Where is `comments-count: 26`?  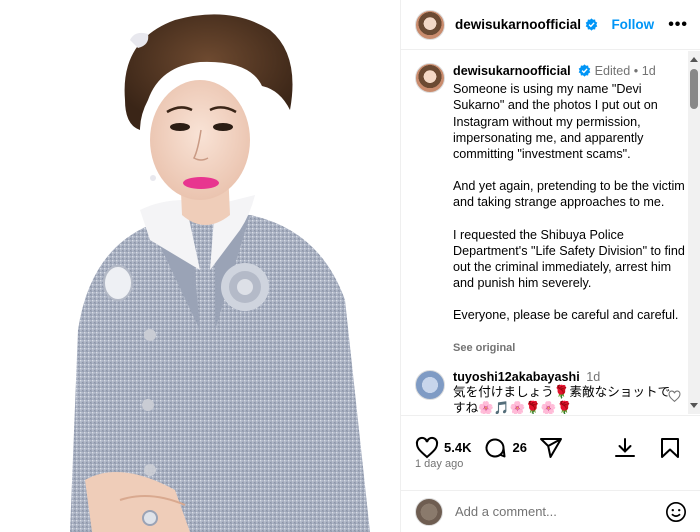 comments-count: 26 is located at coordinates (519, 447).